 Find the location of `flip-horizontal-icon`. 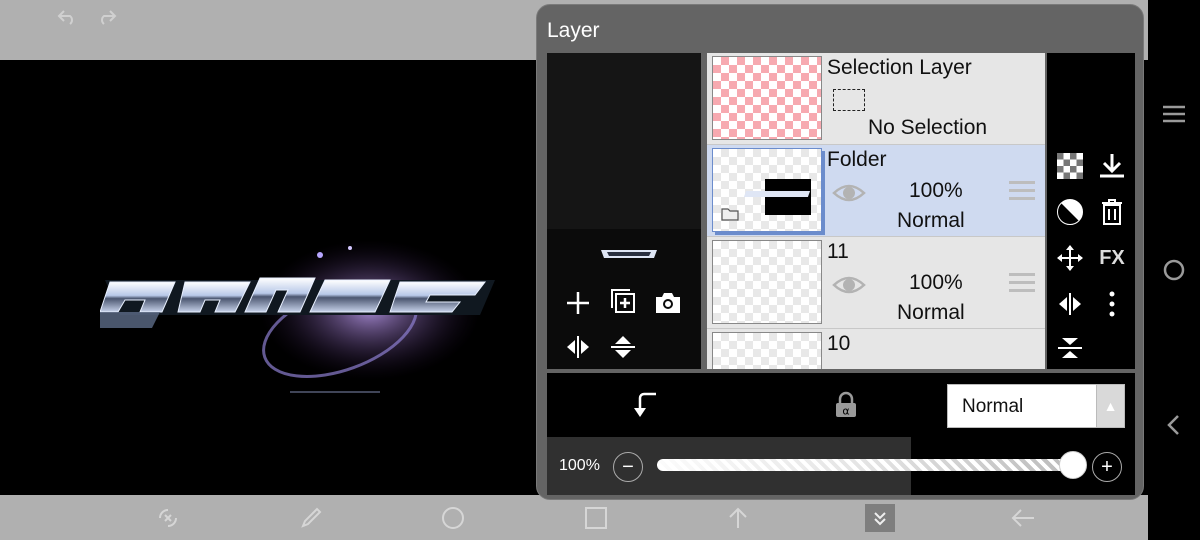

flip-horizontal-icon is located at coordinates (578, 347).